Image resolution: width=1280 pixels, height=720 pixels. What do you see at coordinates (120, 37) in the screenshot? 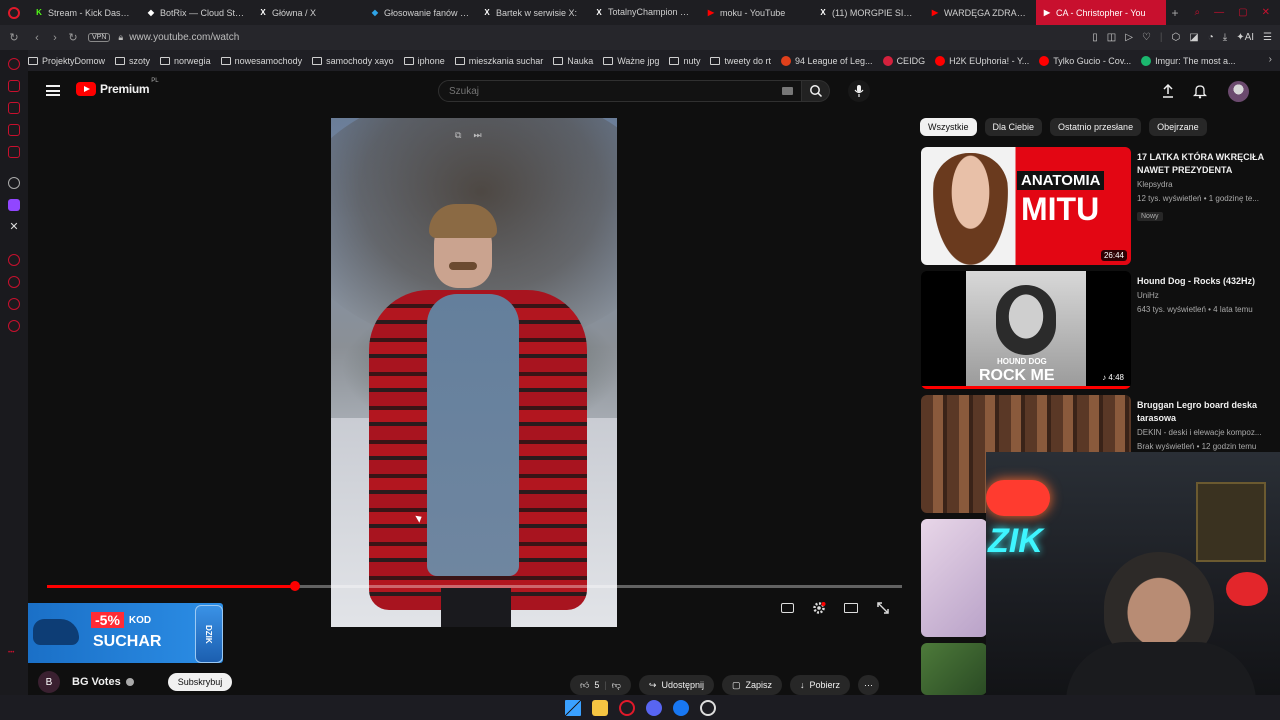
I see `lock-icon: 🔒︎` at bounding box center [120, 37].